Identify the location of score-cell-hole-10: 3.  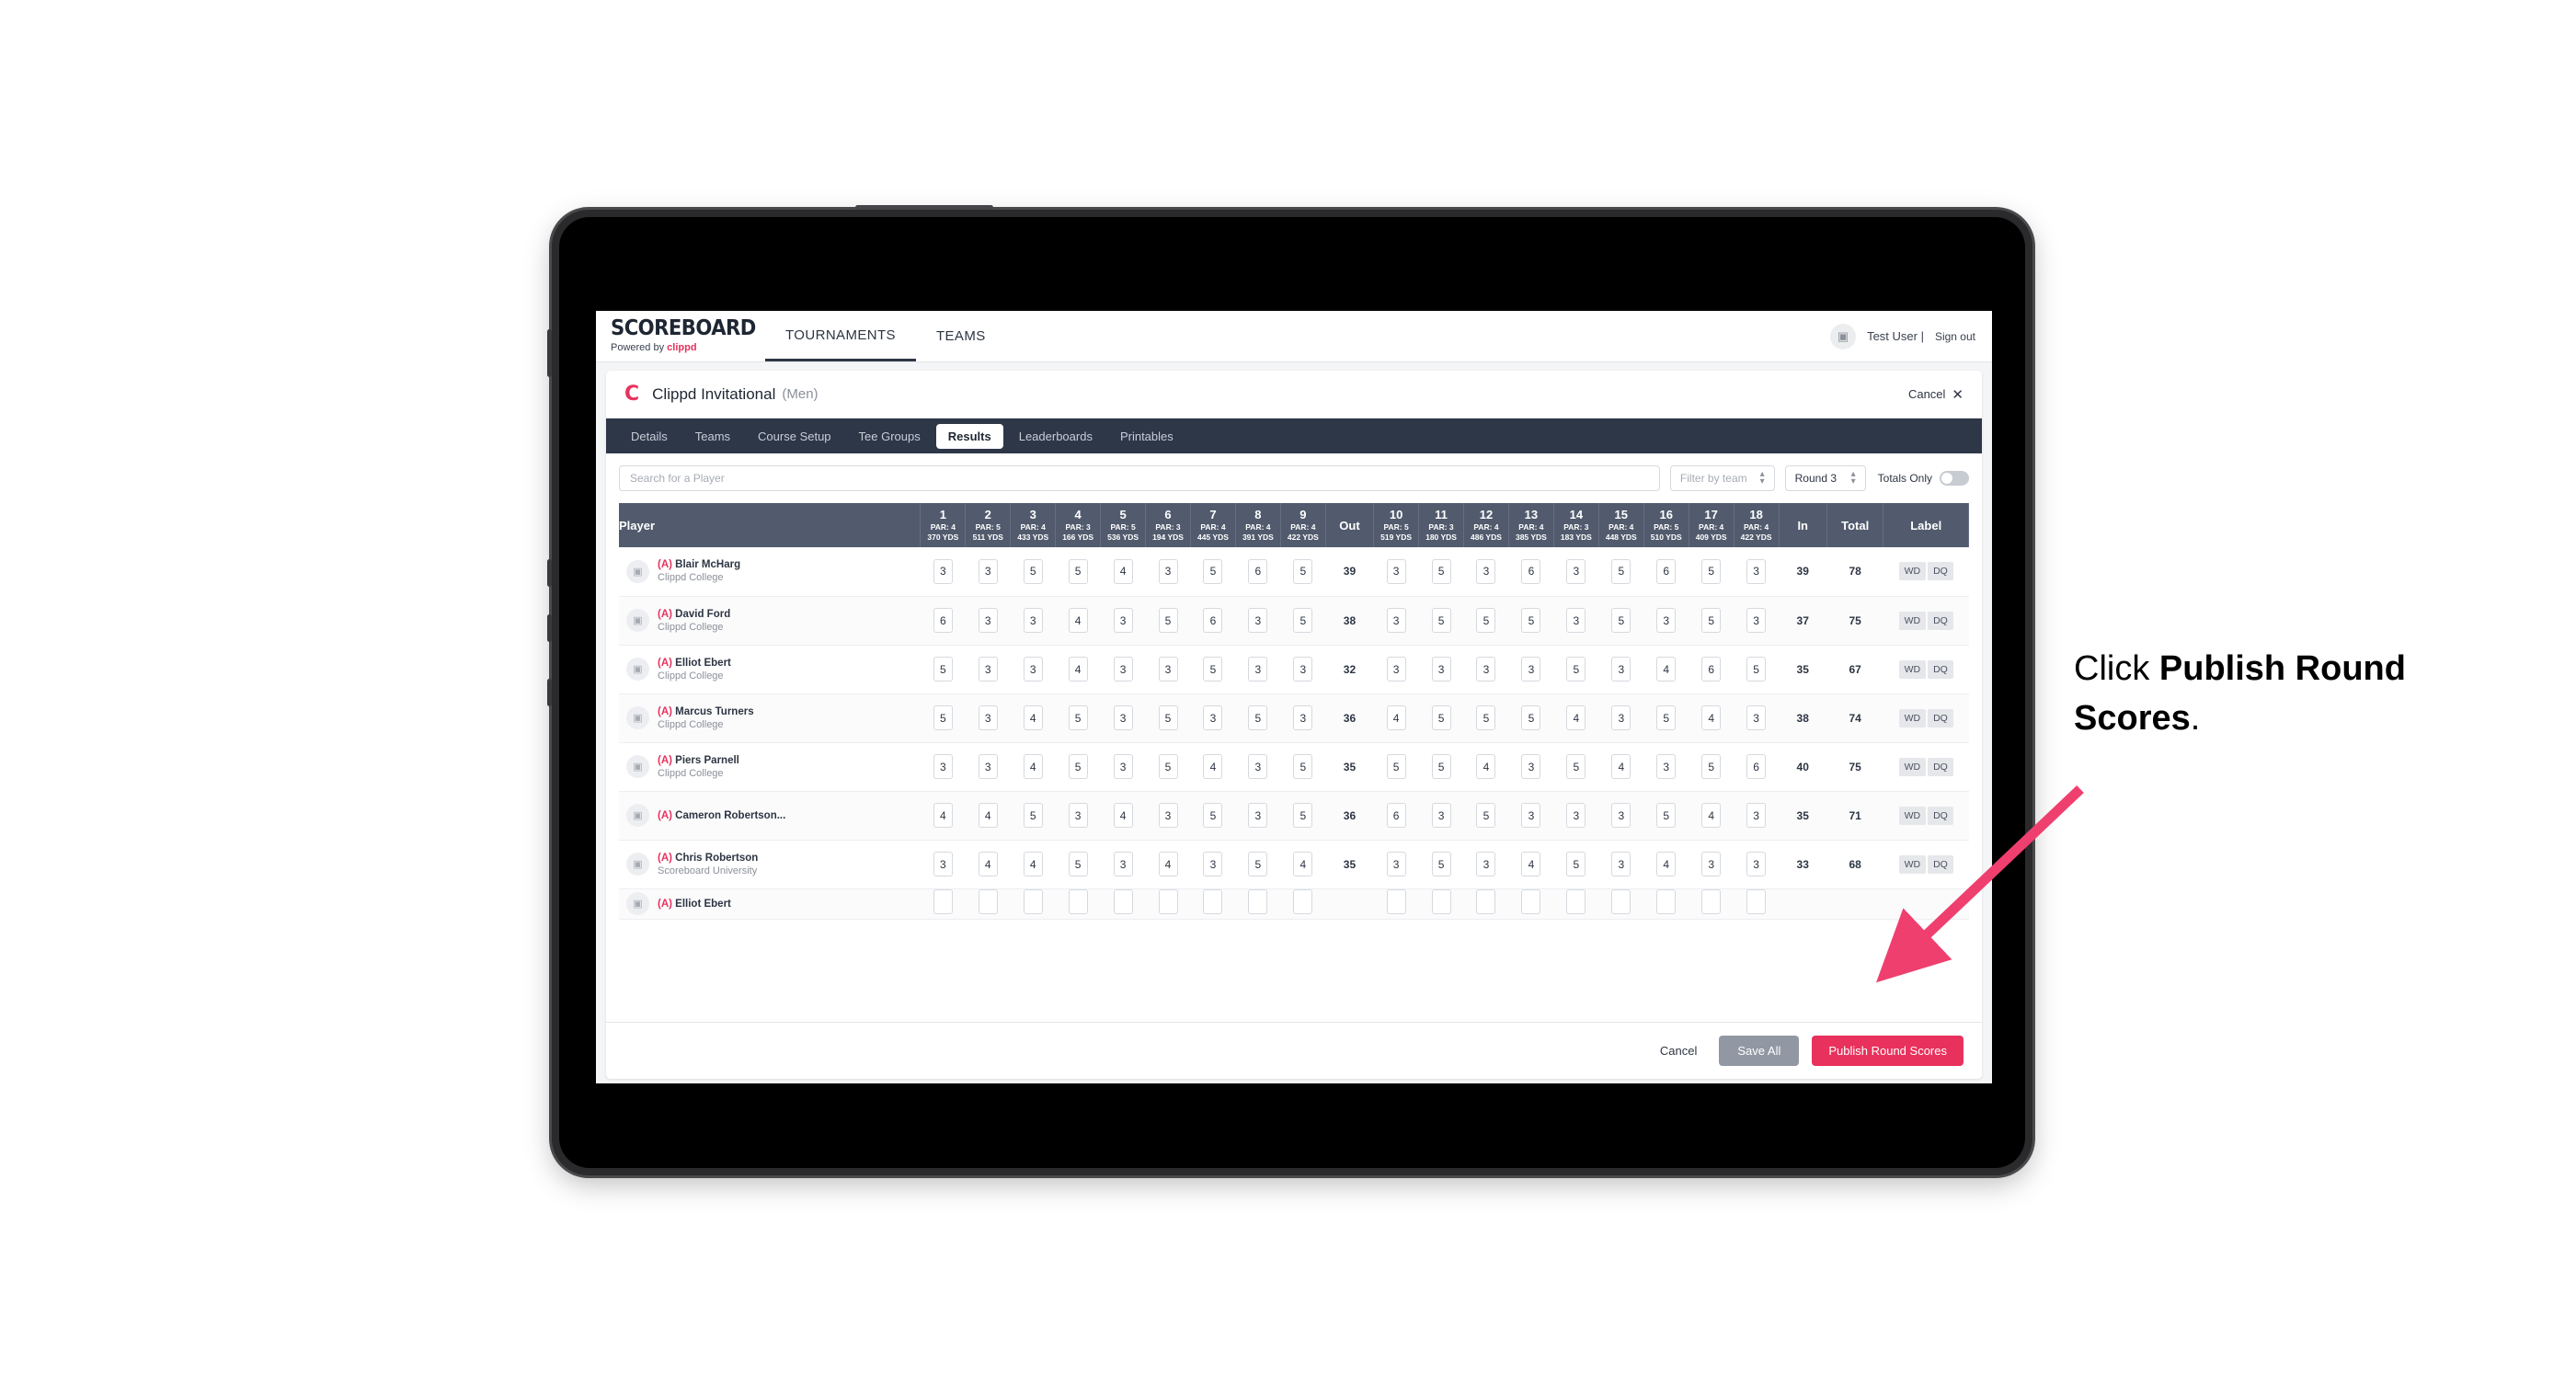
(1396, 620).